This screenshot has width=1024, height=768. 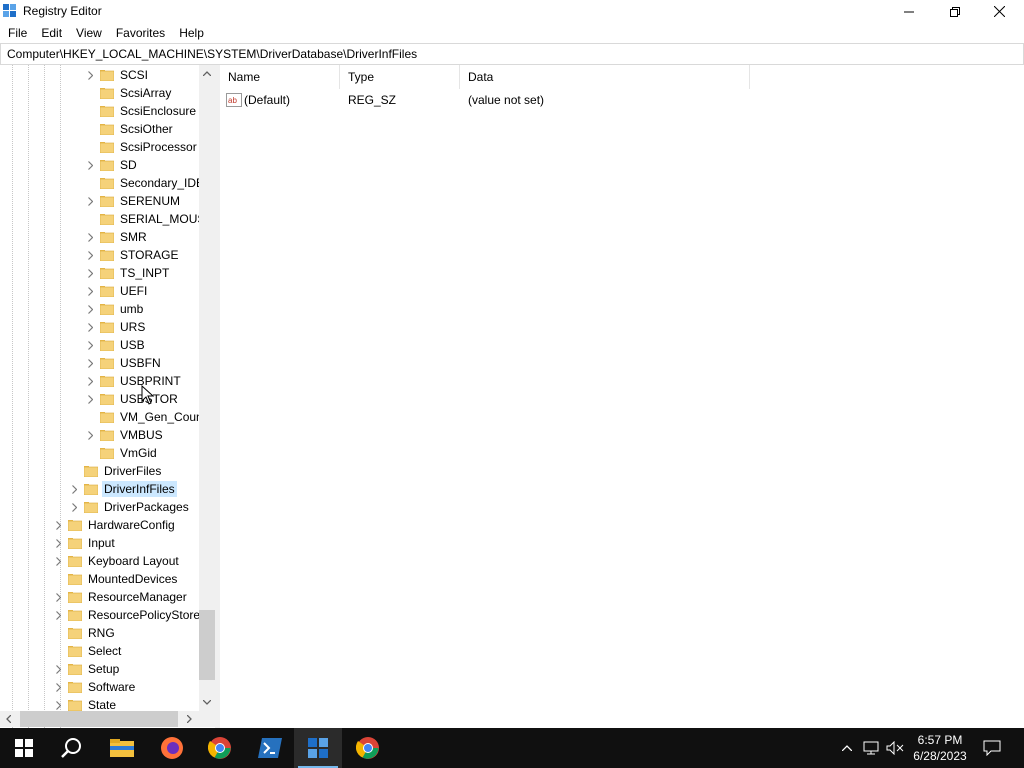 I want to click on chrome-alt-button, so click(x=368, y=748).